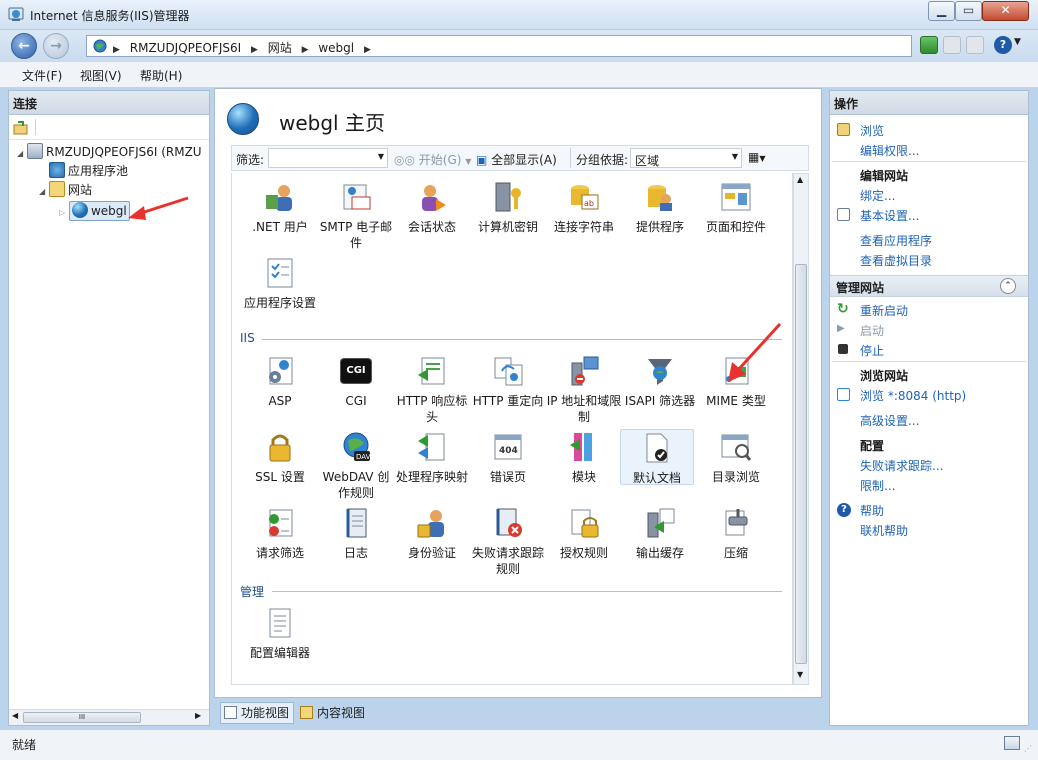  What do you see at coordinates (801, 464) in the screenshot?
I see `scroll-thumb` at bounding box center [801, 464].